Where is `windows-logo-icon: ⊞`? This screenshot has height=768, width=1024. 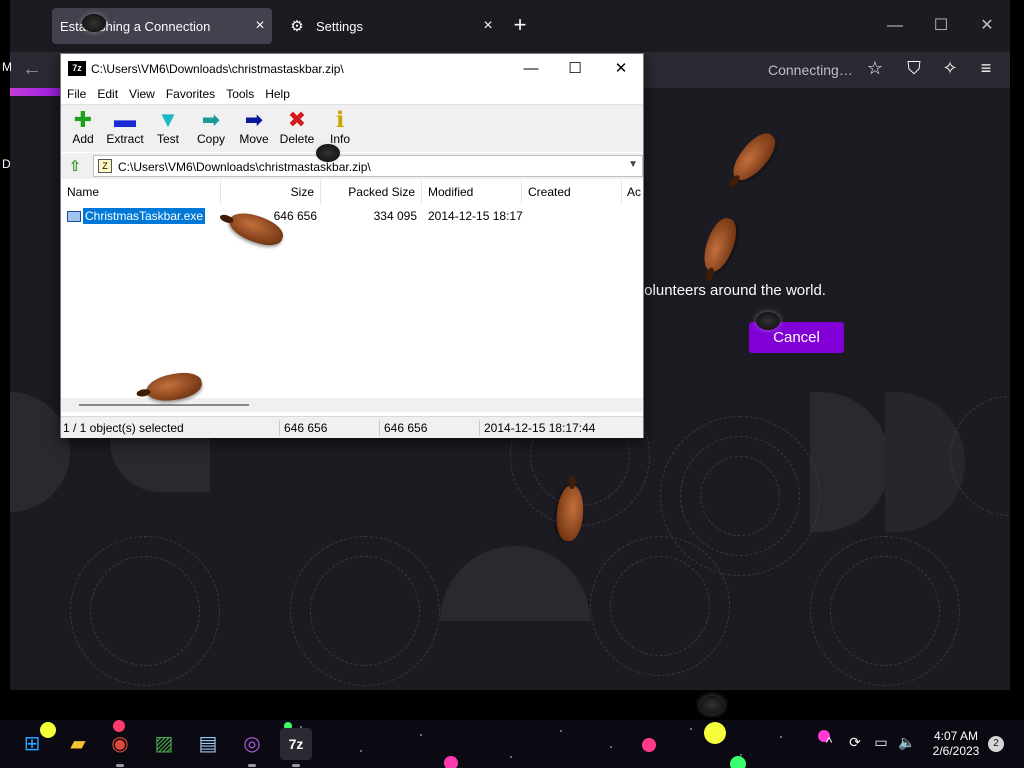 windows-logo-icon: ⊞ is located at coordinates (32, 744).